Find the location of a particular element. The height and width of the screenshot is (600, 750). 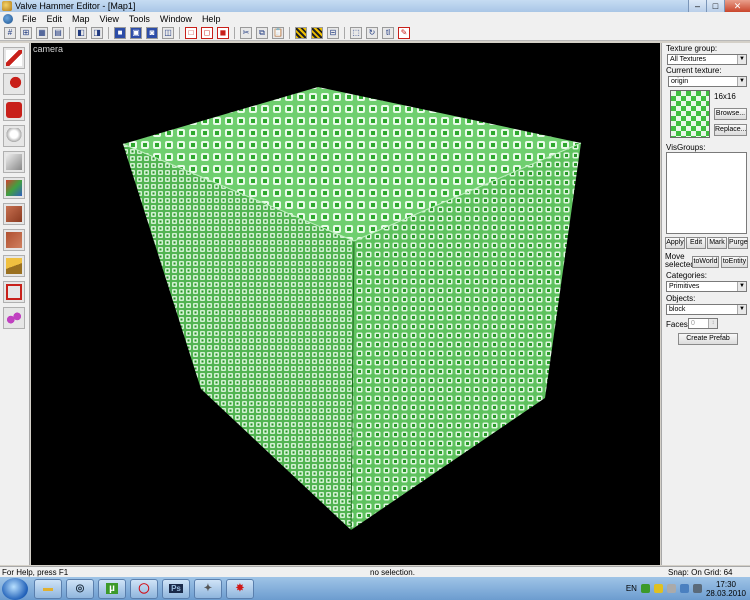

ungroup-icon: ▣ is located at coordinates (136, 32).